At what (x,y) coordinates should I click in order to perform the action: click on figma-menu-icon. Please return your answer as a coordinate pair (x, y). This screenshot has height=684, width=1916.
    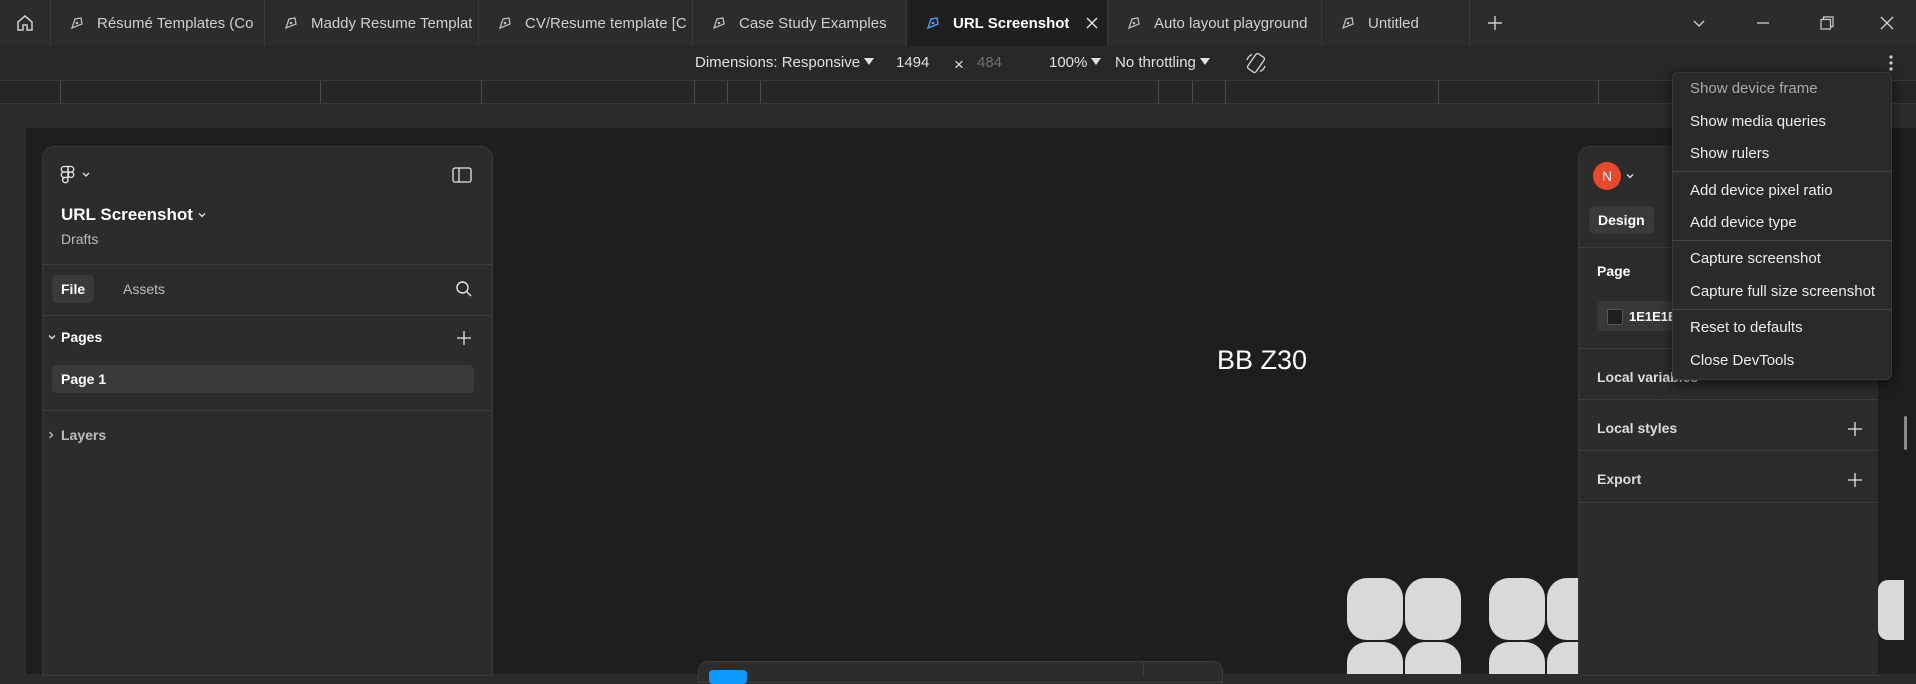
    Looking at the image, I should click on (77, 175).